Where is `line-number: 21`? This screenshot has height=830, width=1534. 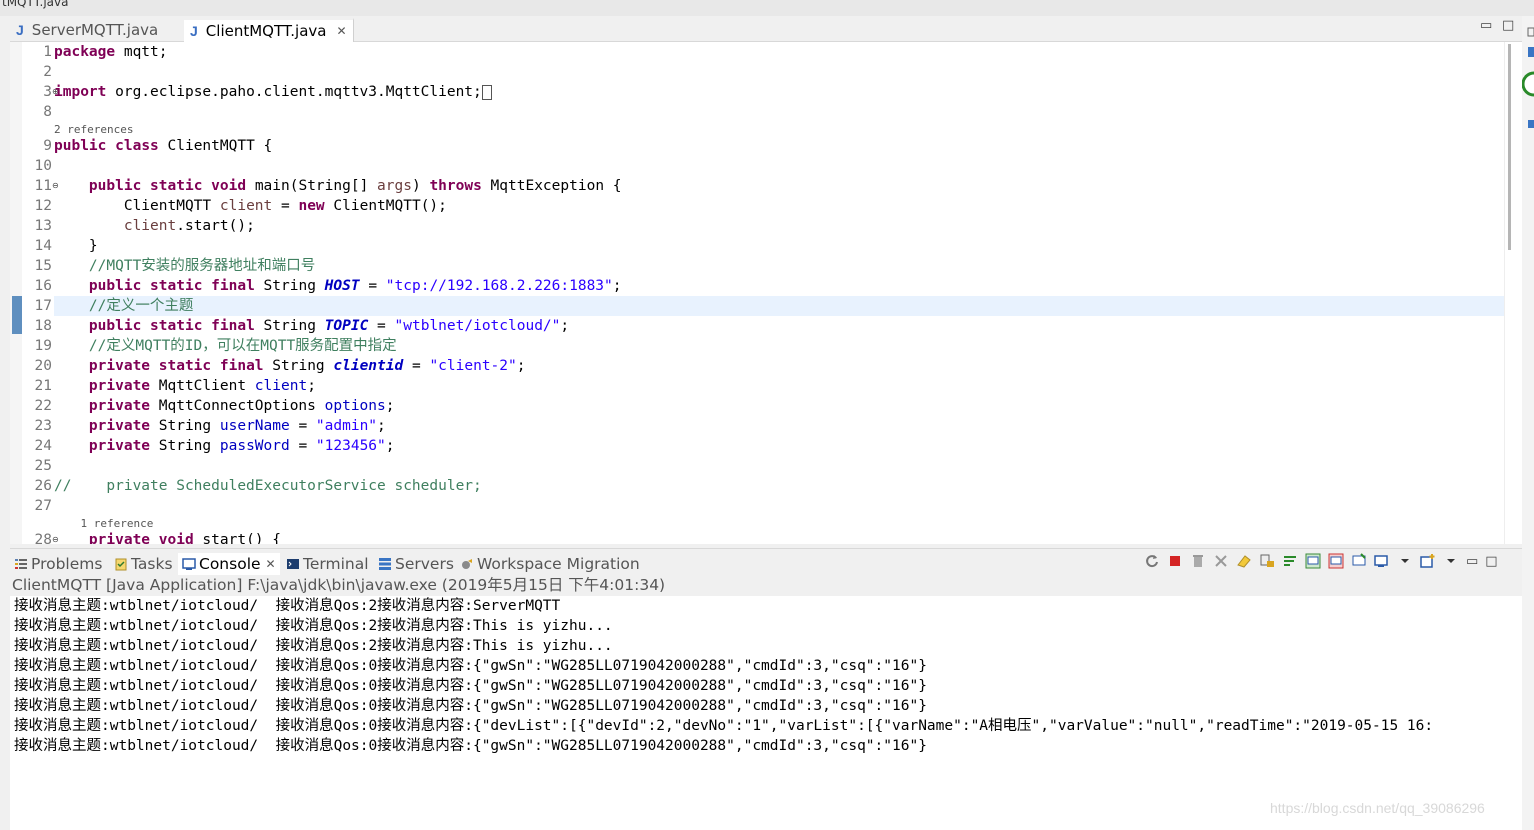 line-number: 21 is located at coordinates (43, 386).